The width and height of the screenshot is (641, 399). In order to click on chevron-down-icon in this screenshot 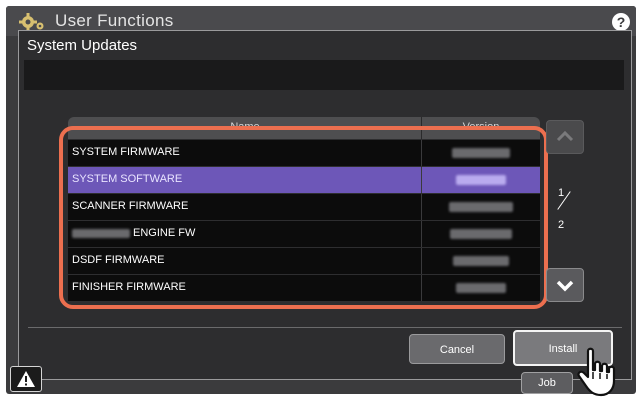, I will do `click(565, 286)`.